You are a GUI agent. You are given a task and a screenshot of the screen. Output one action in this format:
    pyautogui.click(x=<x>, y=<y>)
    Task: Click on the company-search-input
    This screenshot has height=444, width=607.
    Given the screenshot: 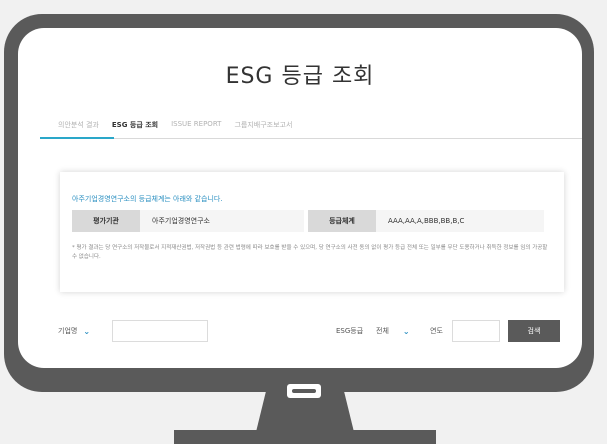 What is the action you would take?
    pyautogui.click(x=160, y=331)
    